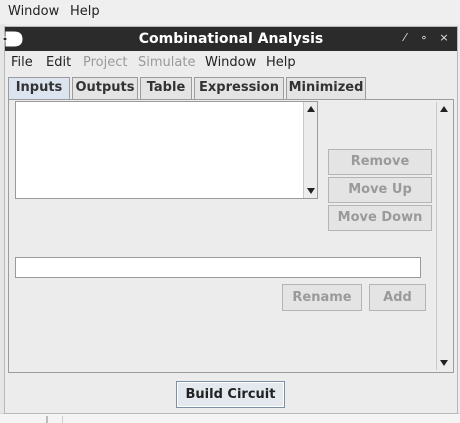 This screenshot has width=460, height=423. What do you see at coordinates (239, 88) in the screenshot?
I see `tab-expression: Expression` at bounding box center [239, 88].